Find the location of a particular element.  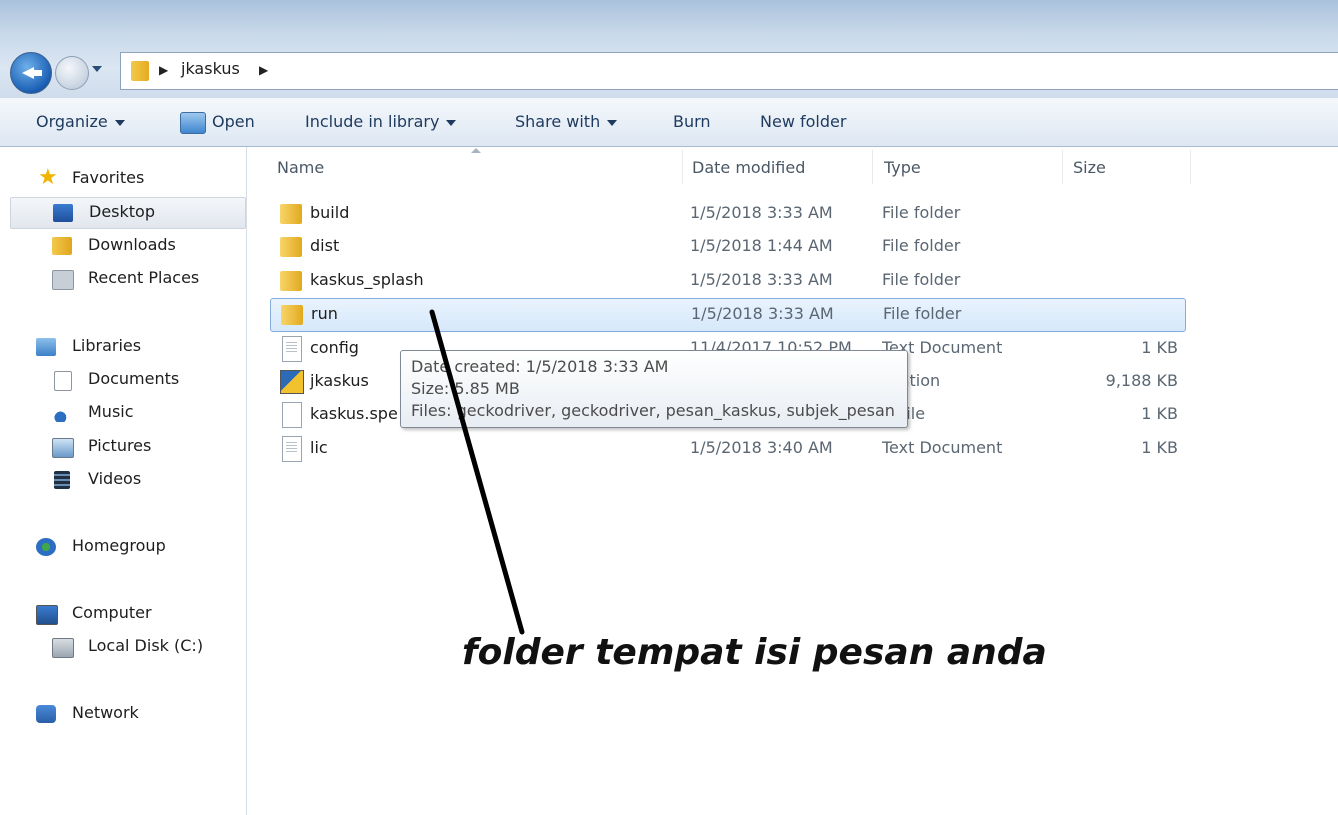

annotation-arrow is located at coordinates (477, 472).